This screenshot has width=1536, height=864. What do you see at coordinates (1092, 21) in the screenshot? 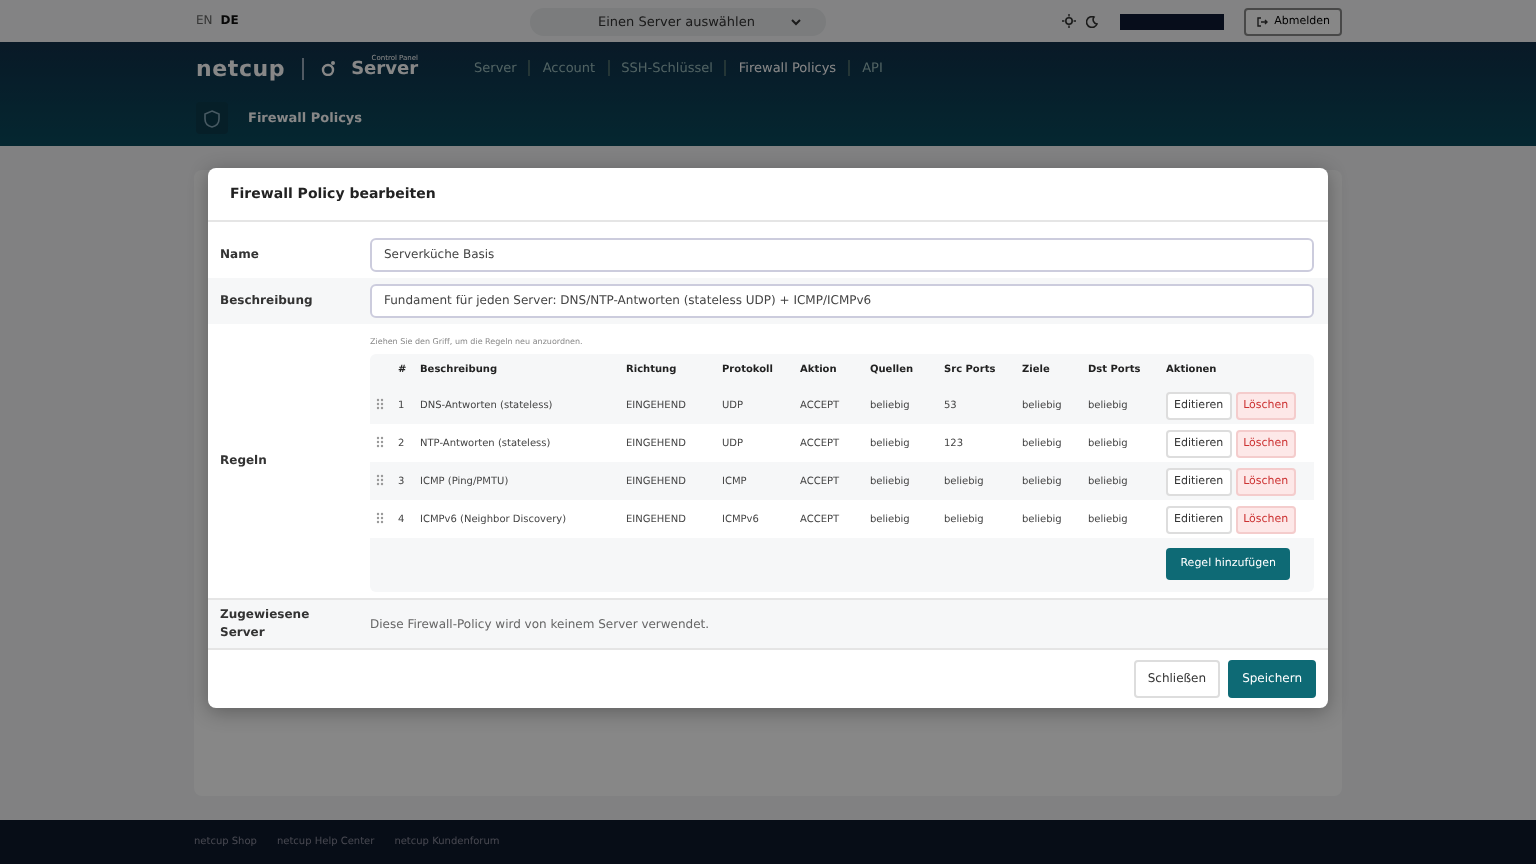
I see `moon-icon` at bounding box center [1092, 21].